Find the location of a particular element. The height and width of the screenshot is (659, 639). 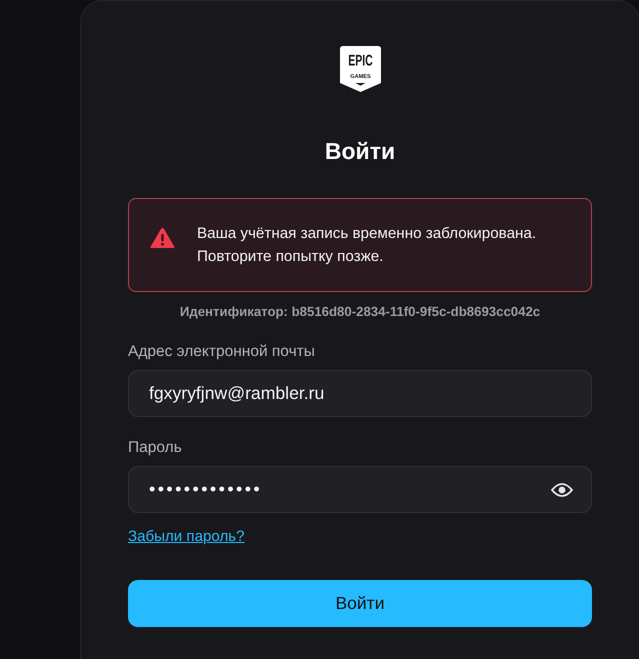

warning-icon is located at coordinates (162, 238).